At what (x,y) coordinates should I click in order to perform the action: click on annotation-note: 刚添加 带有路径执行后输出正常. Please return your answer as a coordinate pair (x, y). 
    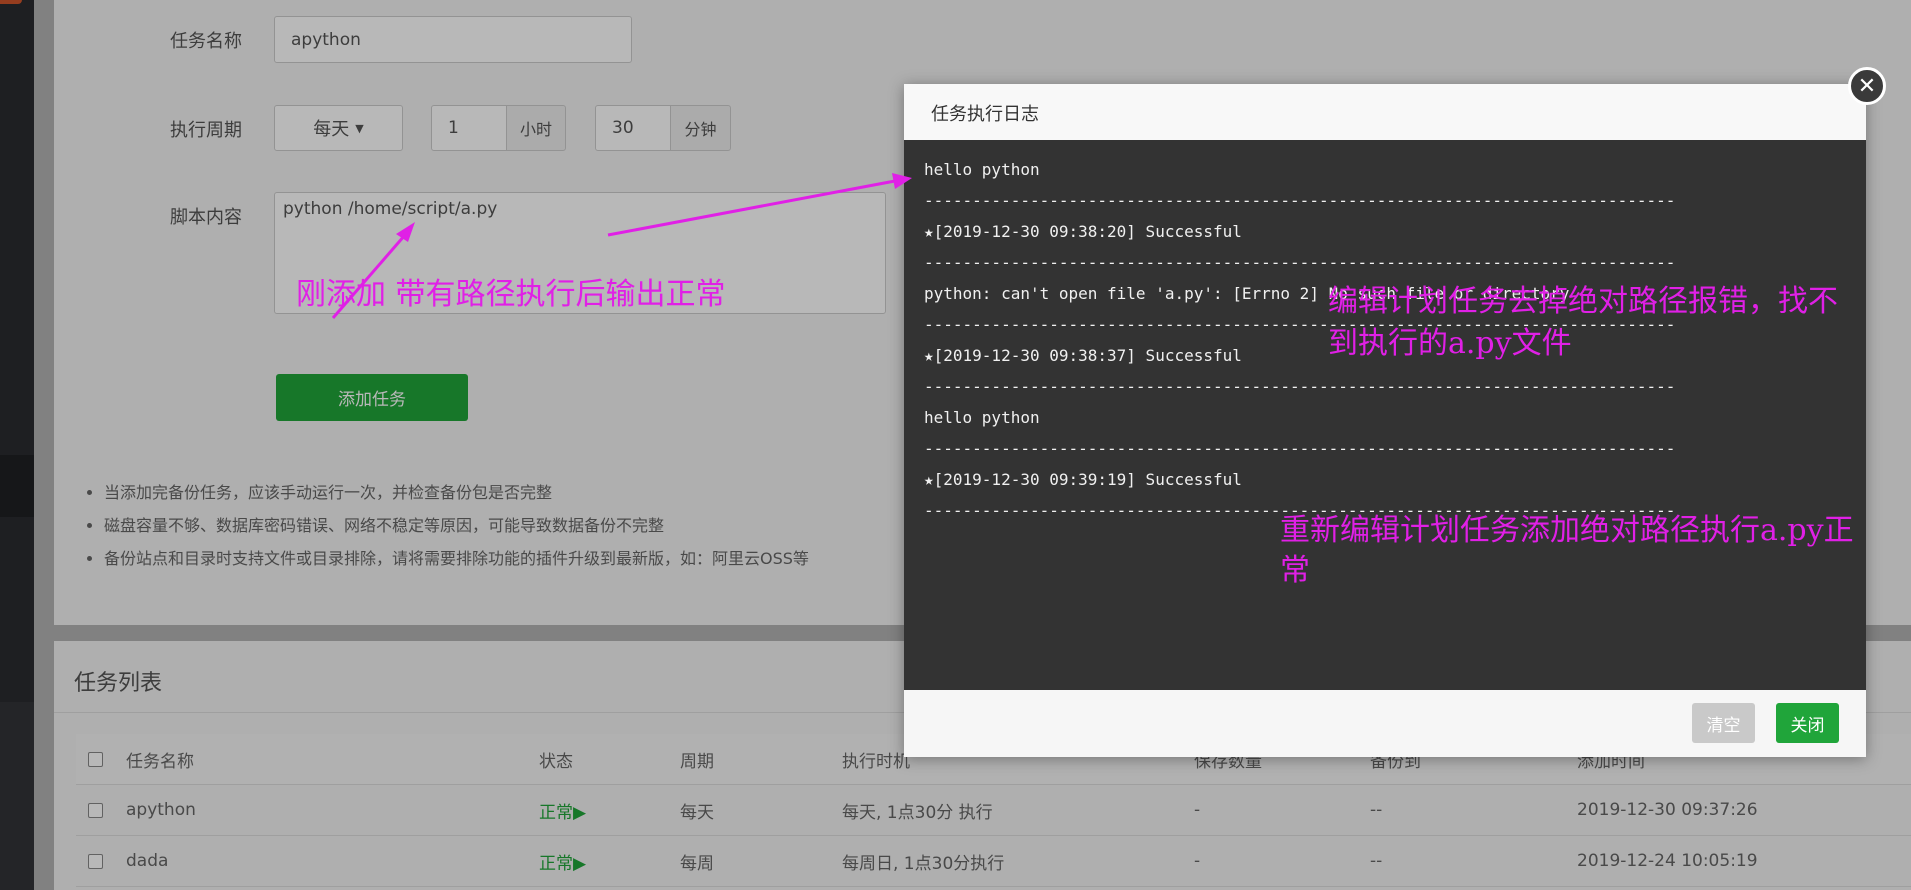
    Looking at the image, I should click on (511, 294).